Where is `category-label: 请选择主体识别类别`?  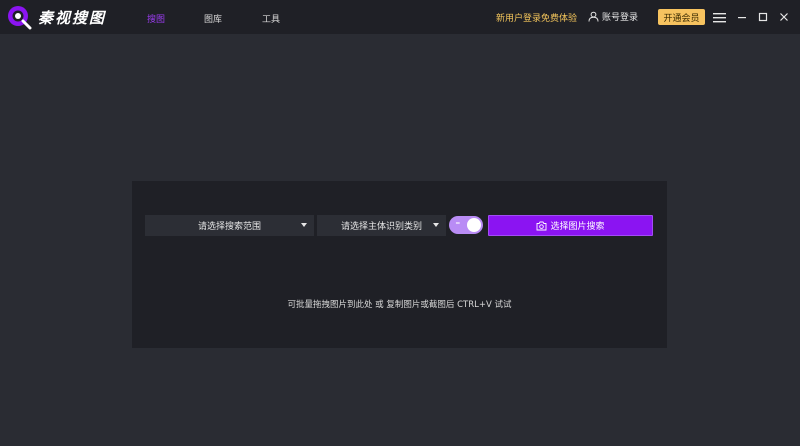 category-label: 请选择主体识别类别 is located at coordinates (381, 227).